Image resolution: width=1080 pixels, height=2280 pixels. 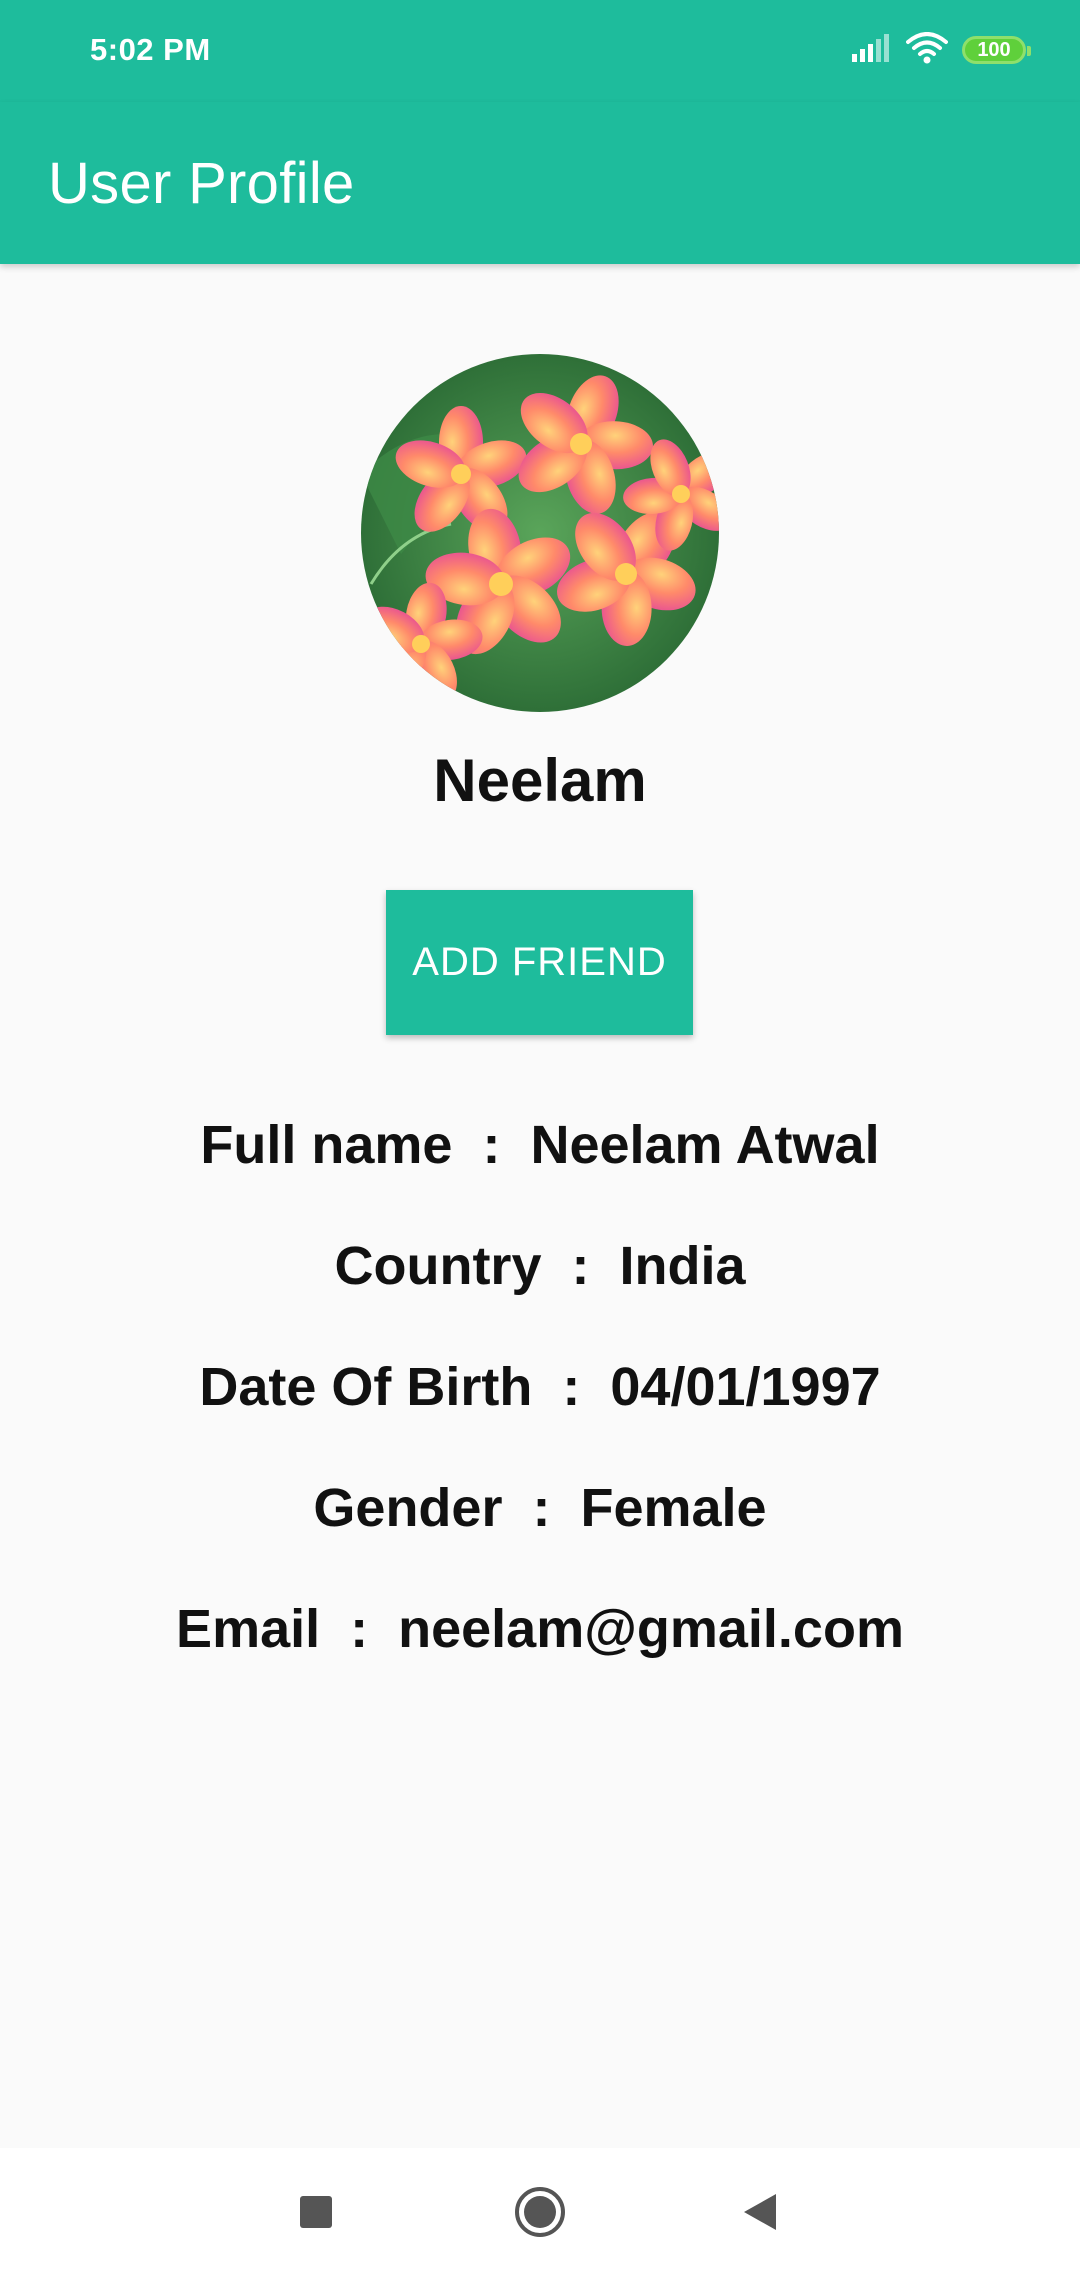 I want to click on info-date-of-birth: Date Of Birth : 04/01/1997, so click(x=540, y=1387).